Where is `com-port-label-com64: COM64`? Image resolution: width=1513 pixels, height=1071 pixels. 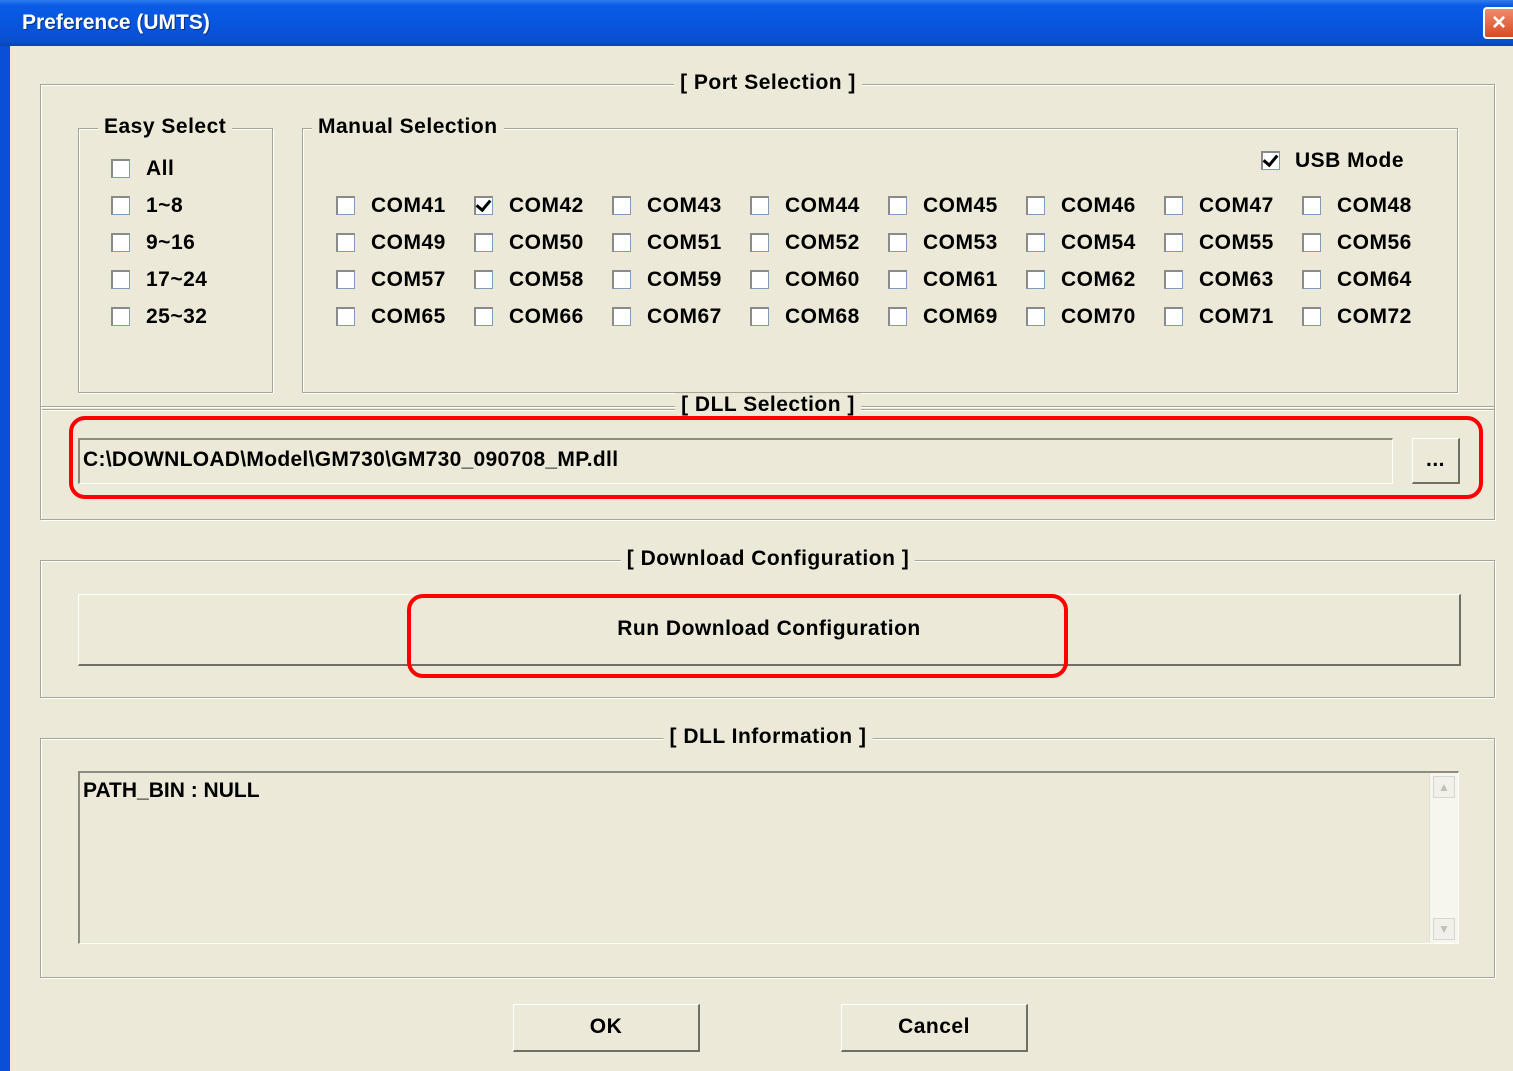
com-port-label-com64: COM64 is located at coordinates (1374, 280).